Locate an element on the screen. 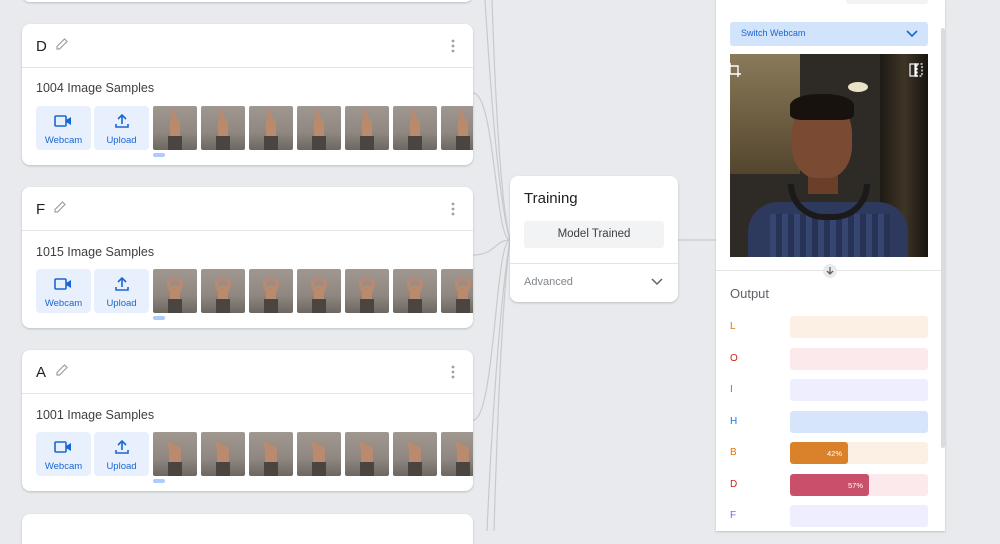 This screenshot has width=1000, height=544. arrow-down-icon is located at coordinates (830, 271).